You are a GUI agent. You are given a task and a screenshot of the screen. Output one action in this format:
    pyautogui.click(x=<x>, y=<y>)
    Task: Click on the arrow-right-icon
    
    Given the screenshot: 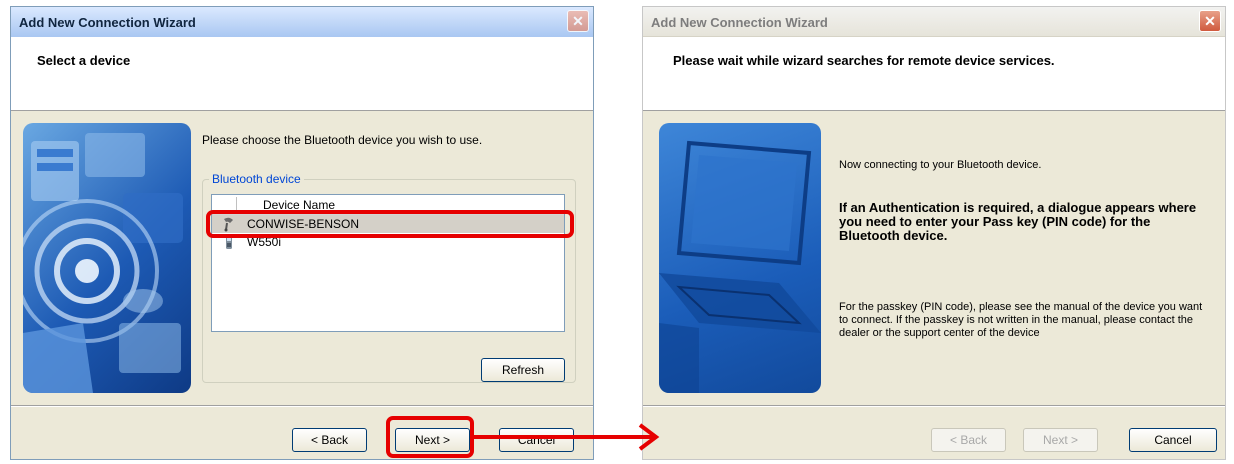 What is the action you would take?
    pyautogui.click(x=567, y=437)
    